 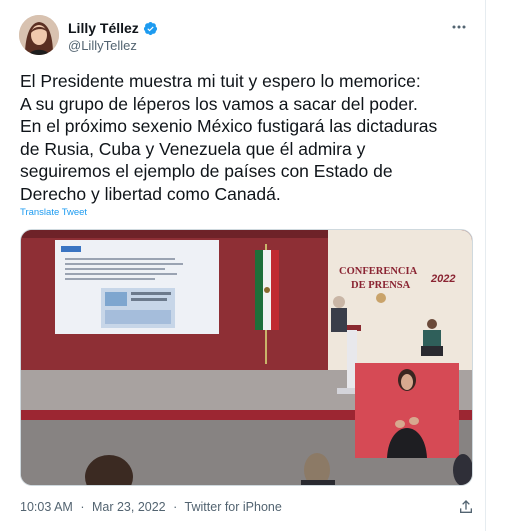 I want to click on verified-badge-icon, so click(x=150, y=28).